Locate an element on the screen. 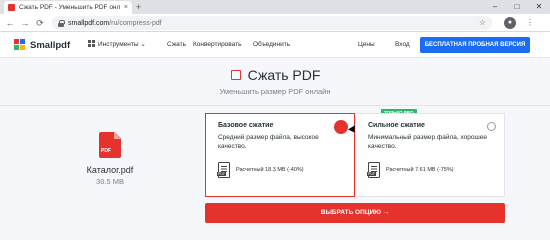 The height and width of the screenshot is (240, 550). choose-option-button: ВЫБРАТЬ ОПЦИЮ → is located at coordinates (355, 213).